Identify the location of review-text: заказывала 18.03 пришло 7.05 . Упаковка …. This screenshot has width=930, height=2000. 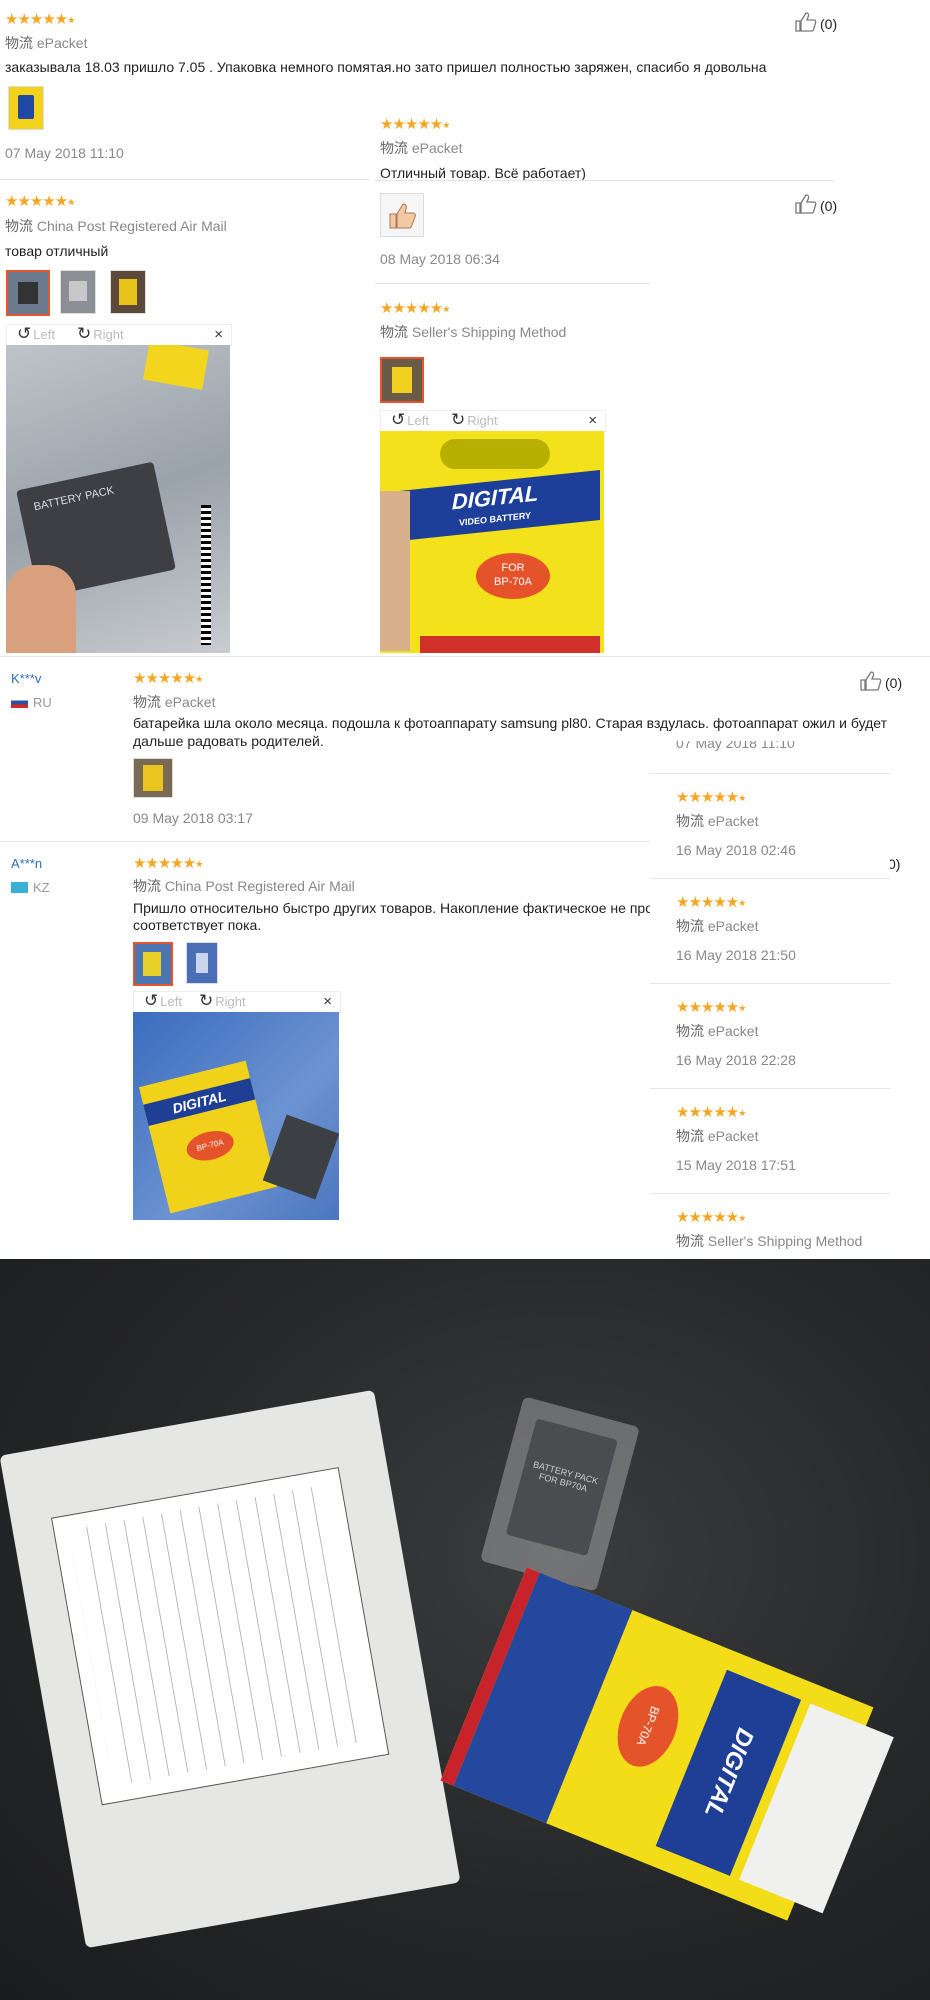
(386, 67).